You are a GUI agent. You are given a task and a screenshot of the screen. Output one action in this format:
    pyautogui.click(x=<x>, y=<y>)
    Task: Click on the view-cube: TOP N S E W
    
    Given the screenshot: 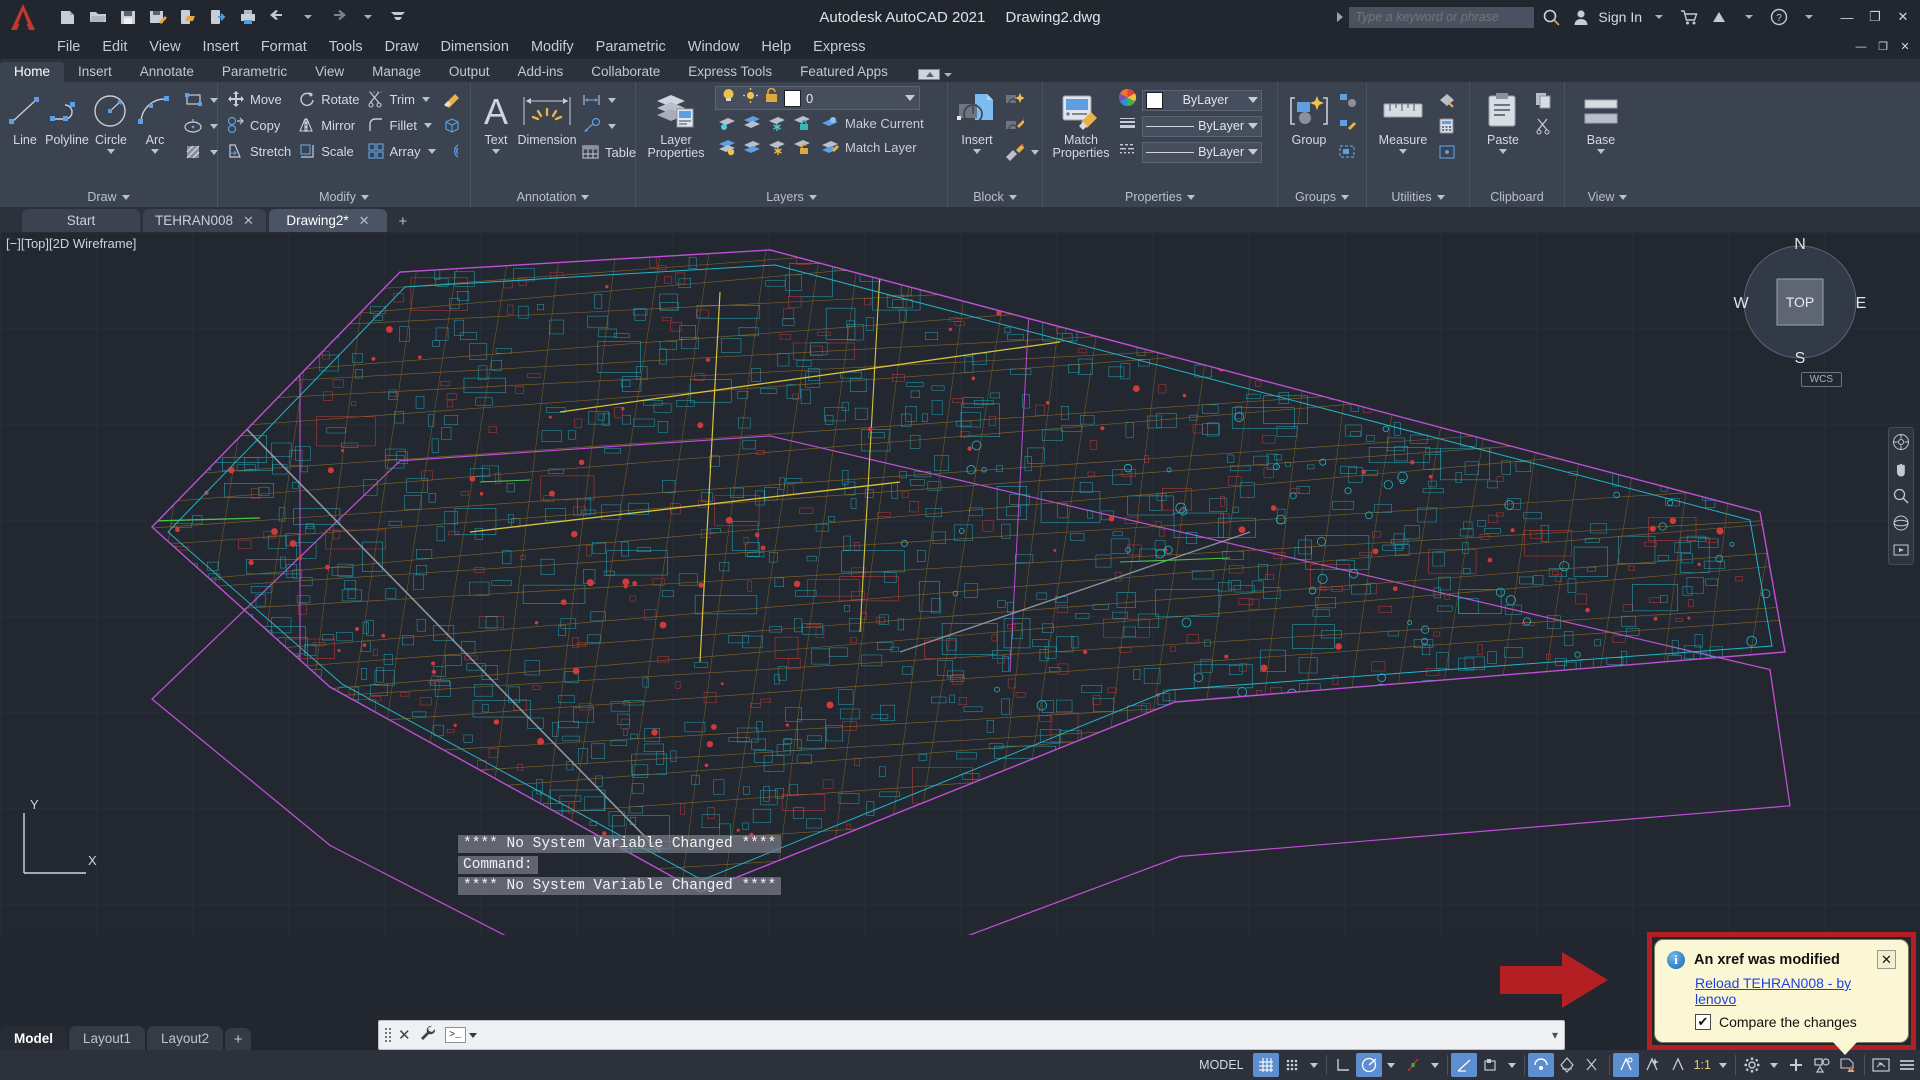 What is the action you would take?
    pyautogui.click(x=1799, y=301)
    